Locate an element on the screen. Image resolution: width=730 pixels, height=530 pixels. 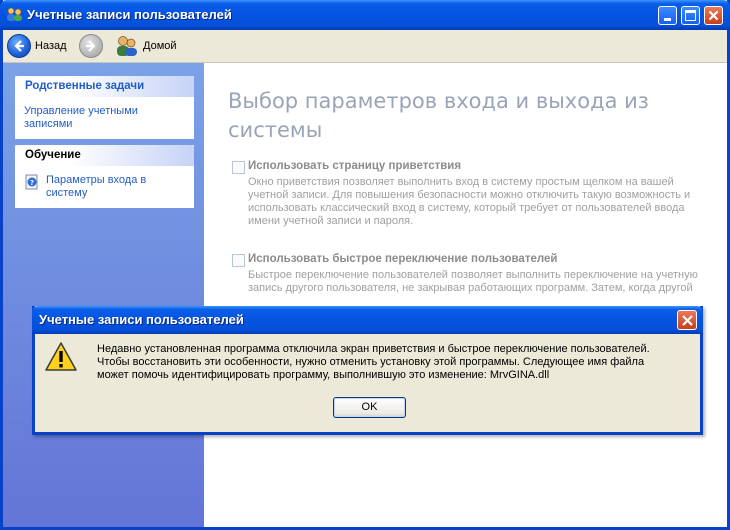
close-button is located at coordinates (713, 15).